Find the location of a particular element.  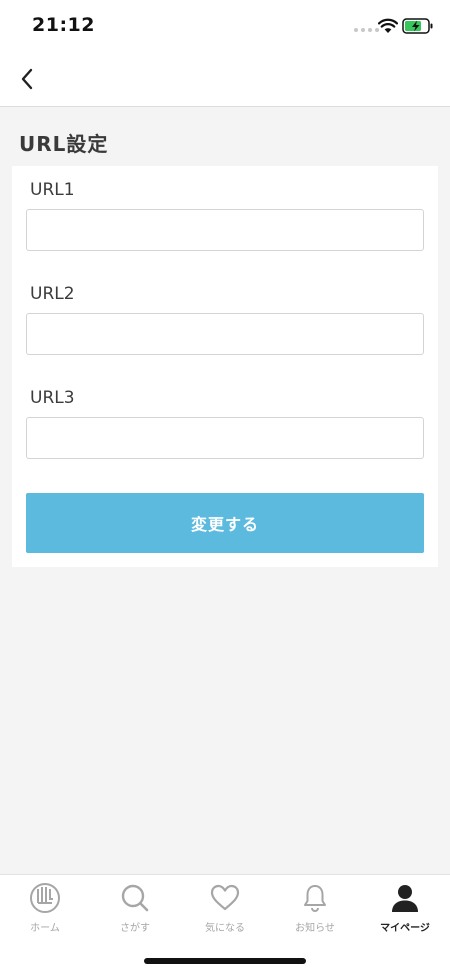

tab-mypage: マイページ is located at coordinates (405, 911).